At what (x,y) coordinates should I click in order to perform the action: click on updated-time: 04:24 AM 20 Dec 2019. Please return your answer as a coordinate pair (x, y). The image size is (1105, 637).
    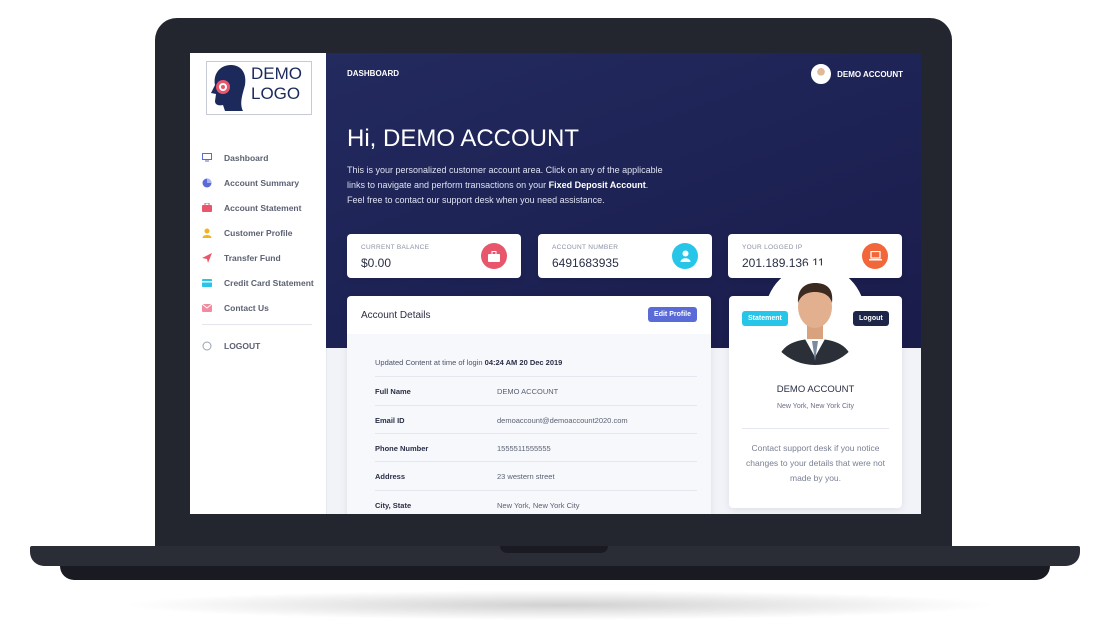
    Looking at the image, I should click on (523, 362).